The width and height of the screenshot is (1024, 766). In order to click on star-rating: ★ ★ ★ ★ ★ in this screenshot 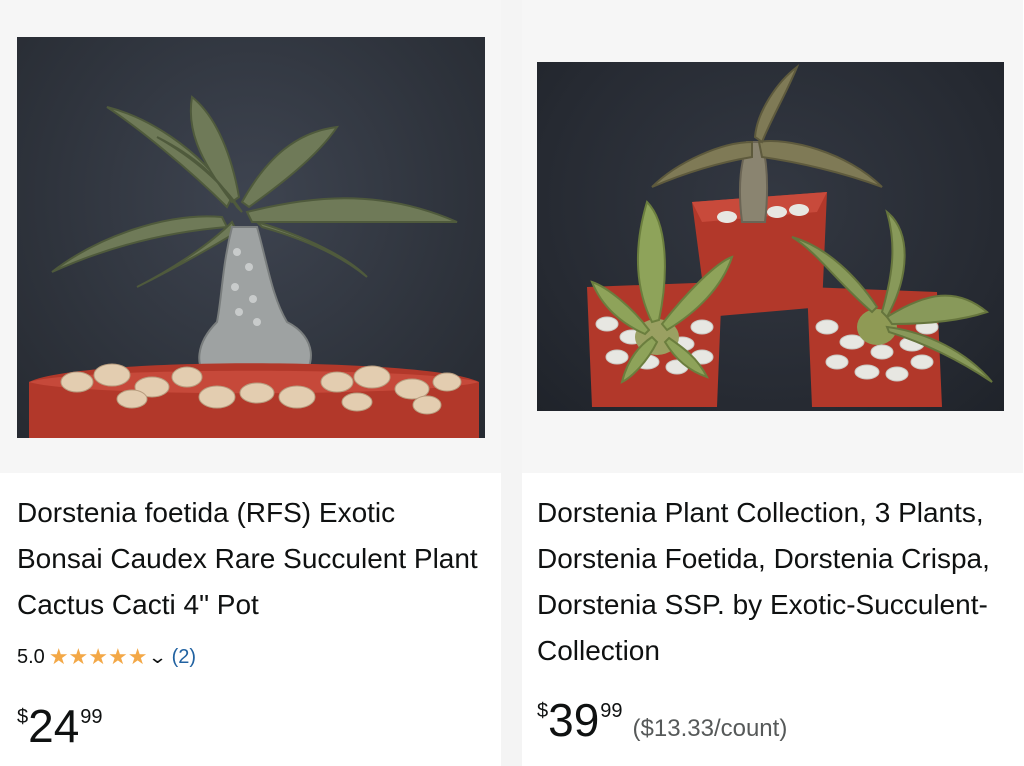, I will do `click(98, 657)`.